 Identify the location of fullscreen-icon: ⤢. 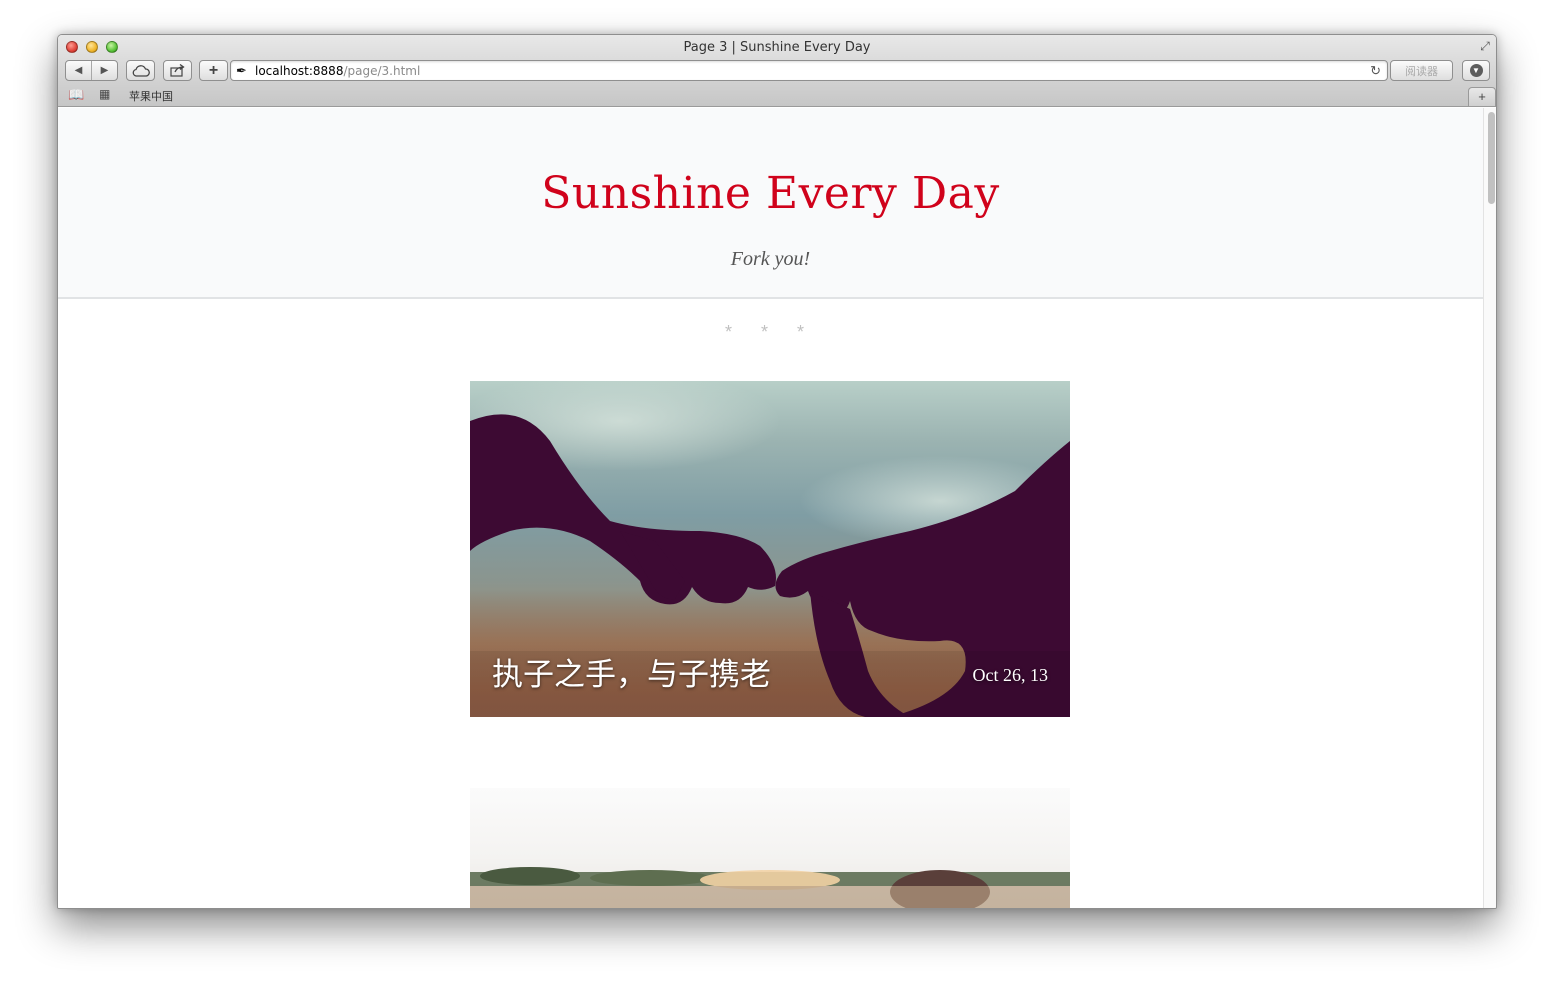
(1485, 46).